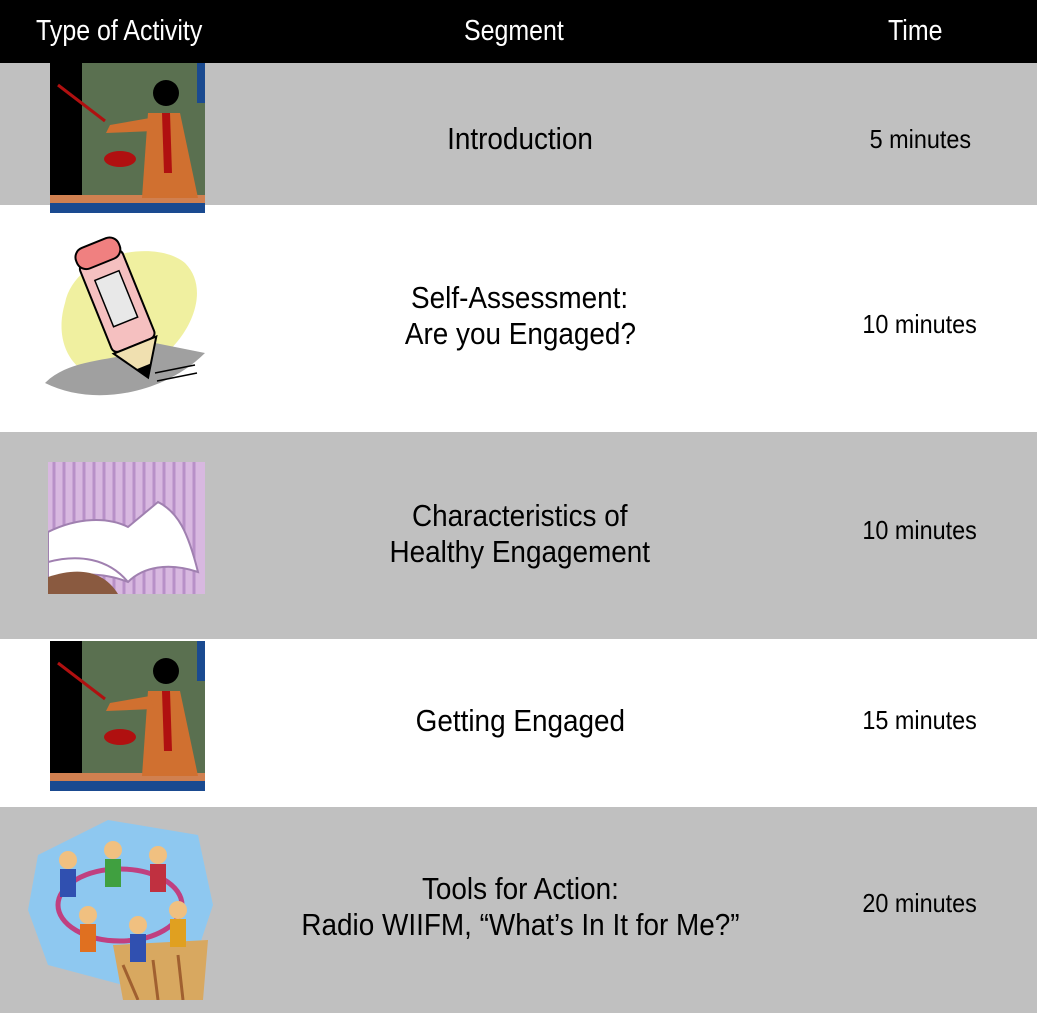 Image resolution: width=1037 pixels, height=1013 pixels. I want to click on time-tools-for-action: 20 minutes, so click(920, 903).